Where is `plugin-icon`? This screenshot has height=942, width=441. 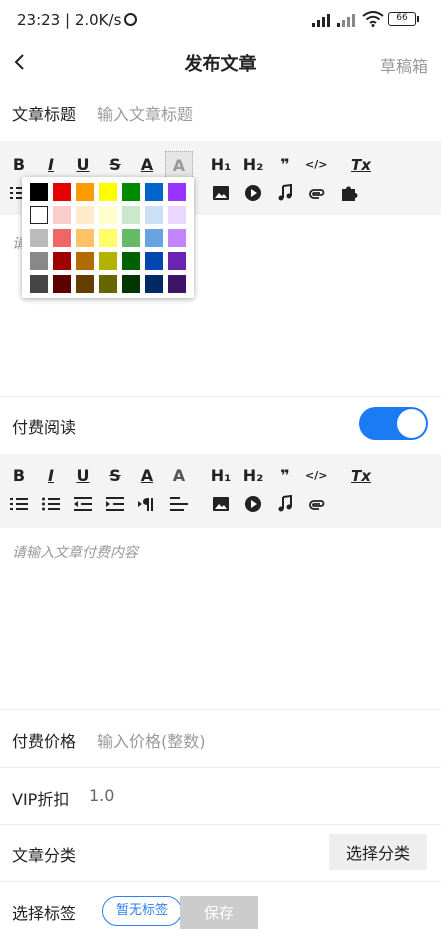
plugin-icon is located at coordinates (349, 193).